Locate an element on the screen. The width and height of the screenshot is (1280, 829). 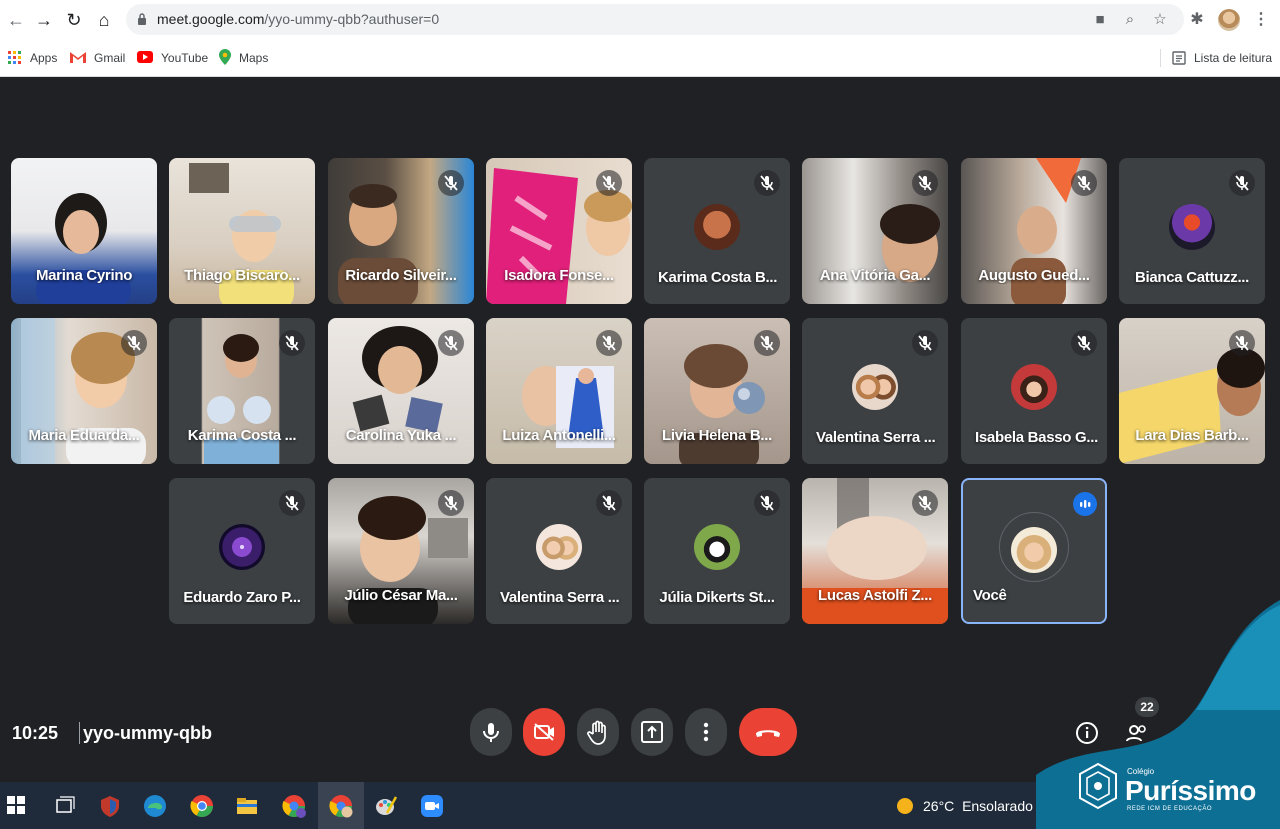
windows-start-icon is located at coordinates (16, 805).